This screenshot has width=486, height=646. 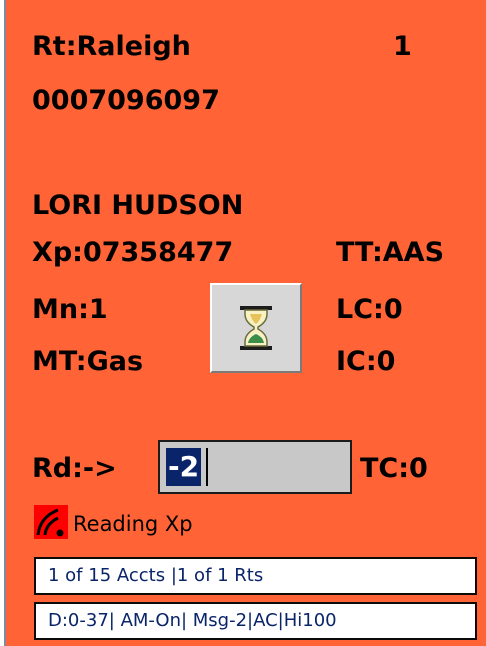 I want to click on ic-value: IC:0, so click(x=366, y=361).